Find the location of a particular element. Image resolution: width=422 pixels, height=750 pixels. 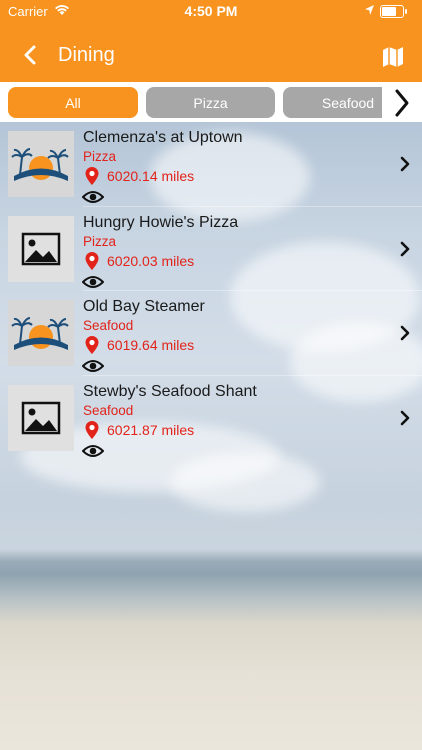

location-arrow-icon is located at coordinates (369, 10).